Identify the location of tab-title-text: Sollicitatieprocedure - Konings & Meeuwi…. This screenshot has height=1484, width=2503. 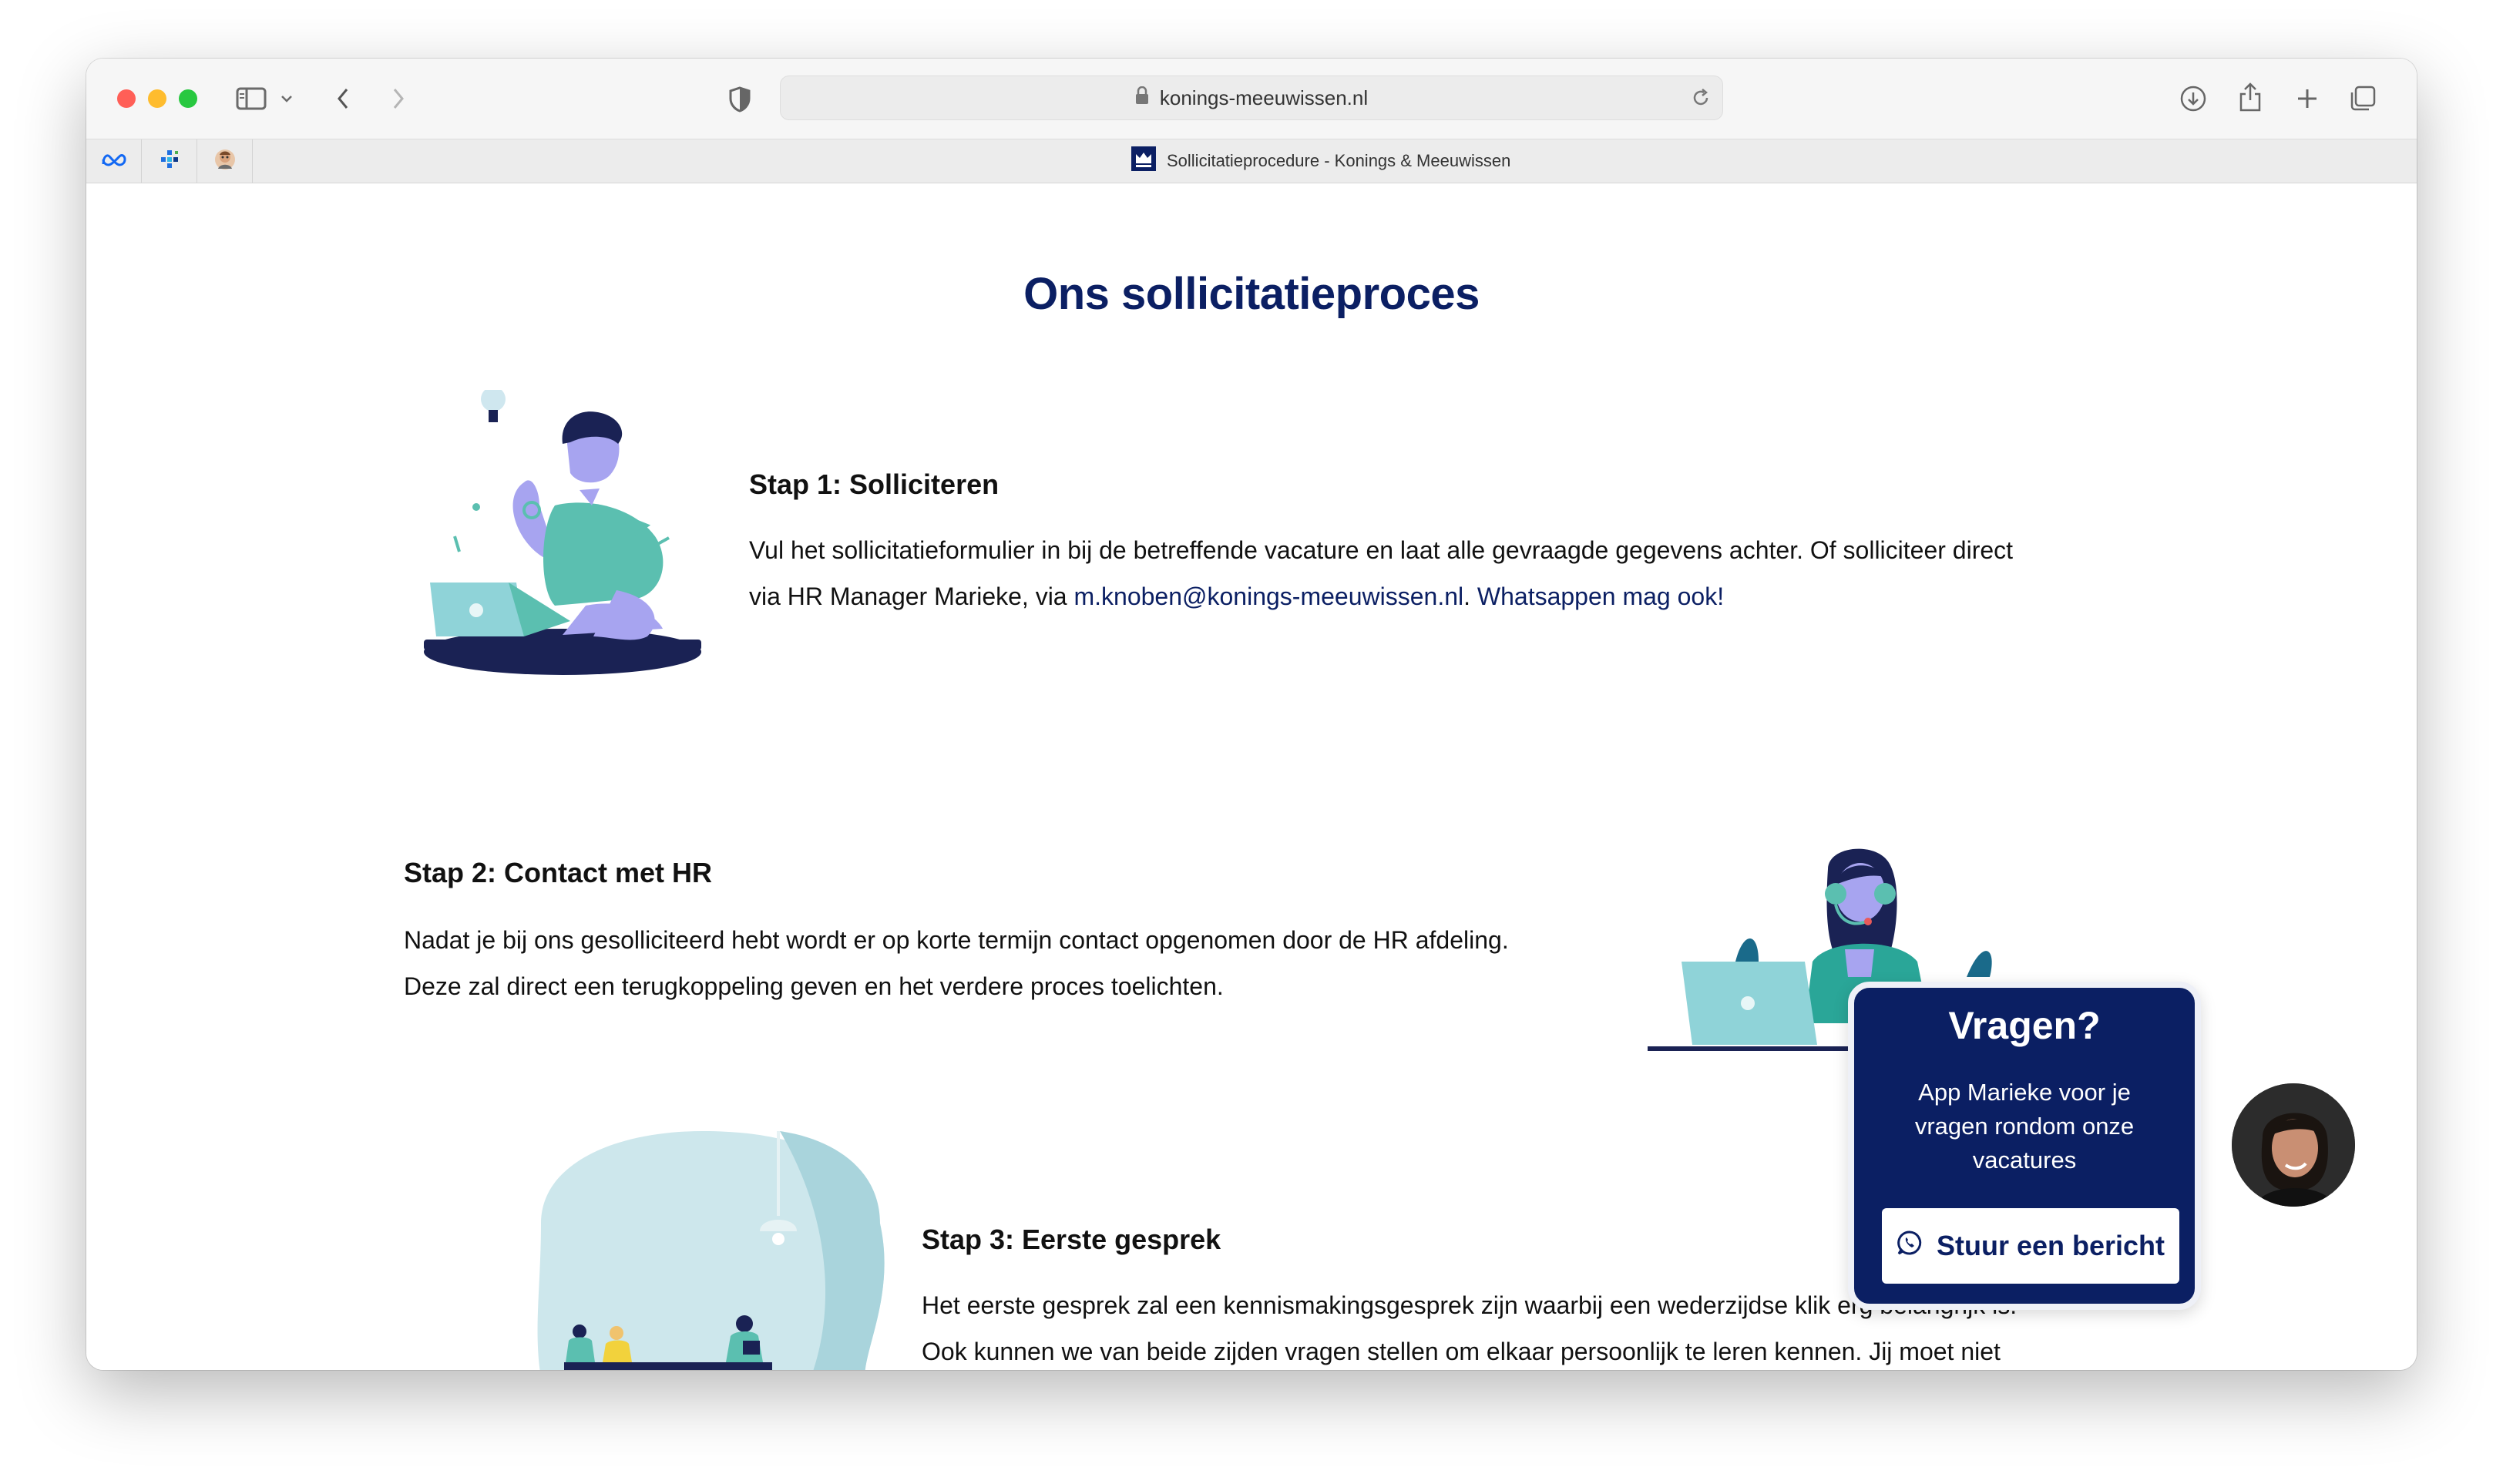
(1339, 160).